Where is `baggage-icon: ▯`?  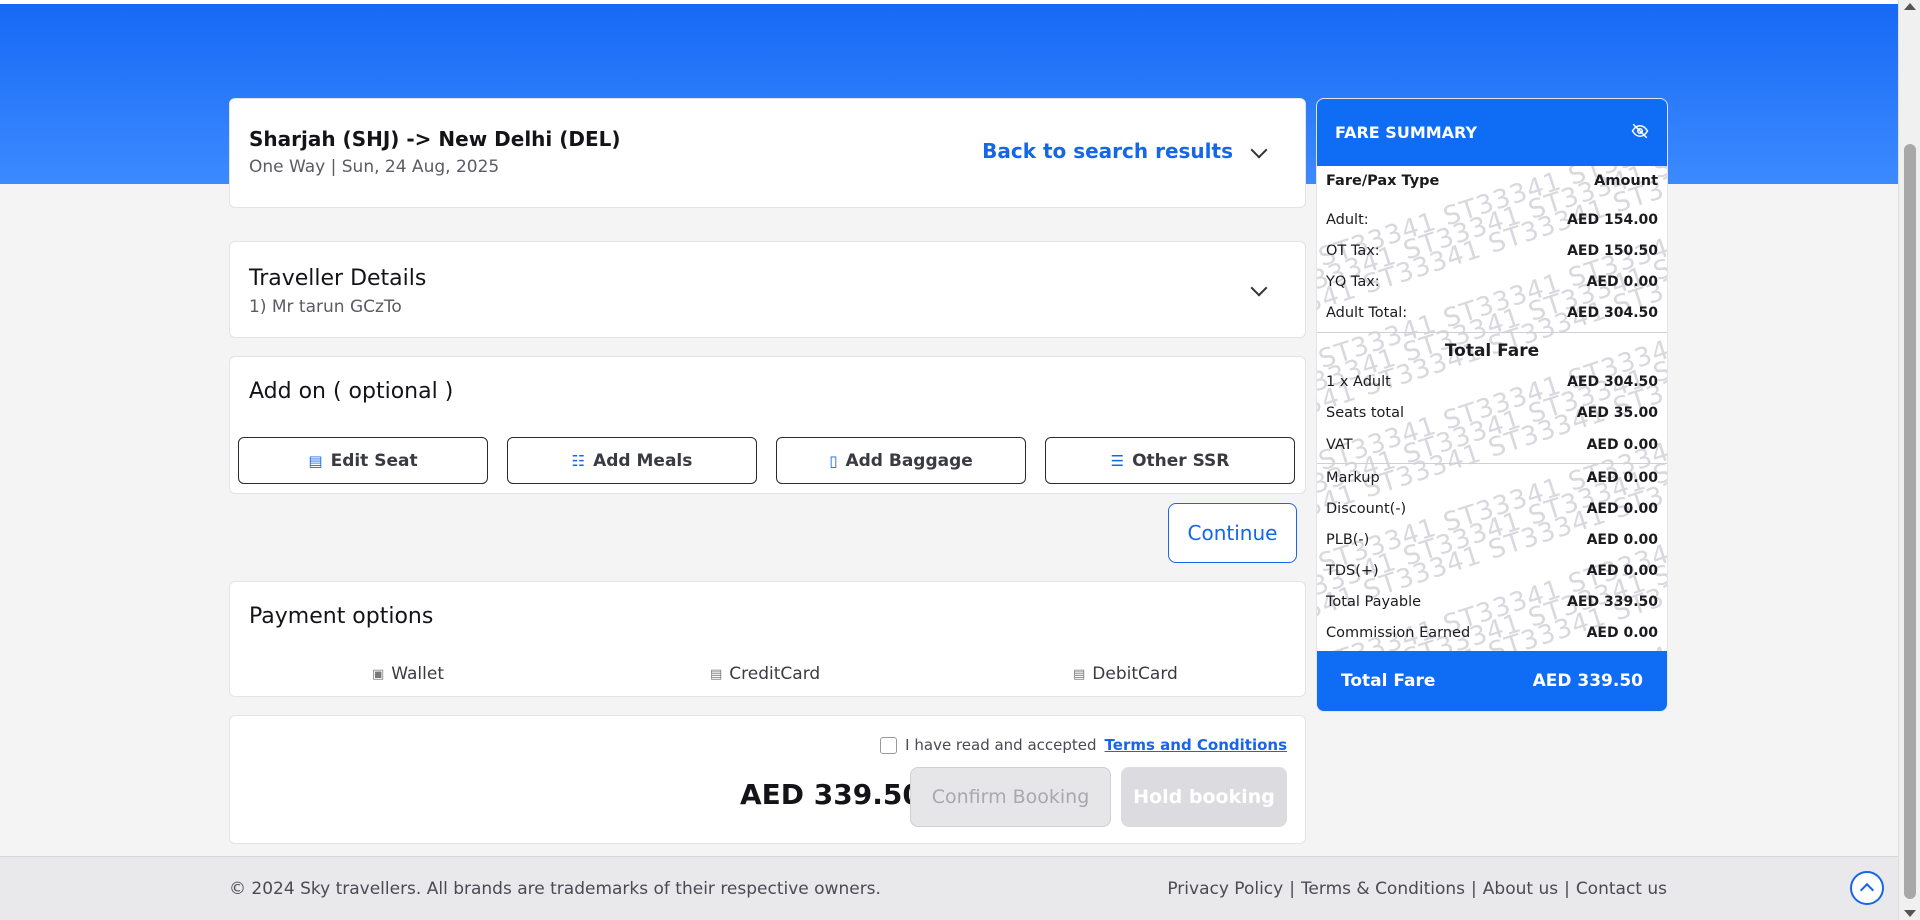 baggage-icon: ▯ is located at coordinates (833, 460).